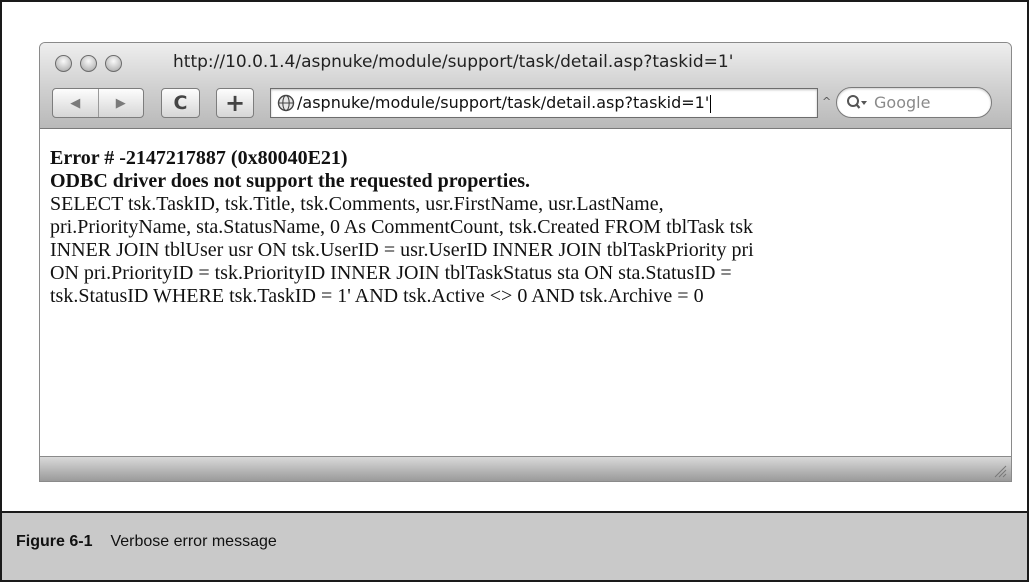 The image size is (1029, 582). I want to click on resize-grip-icon, so click(999, 470).